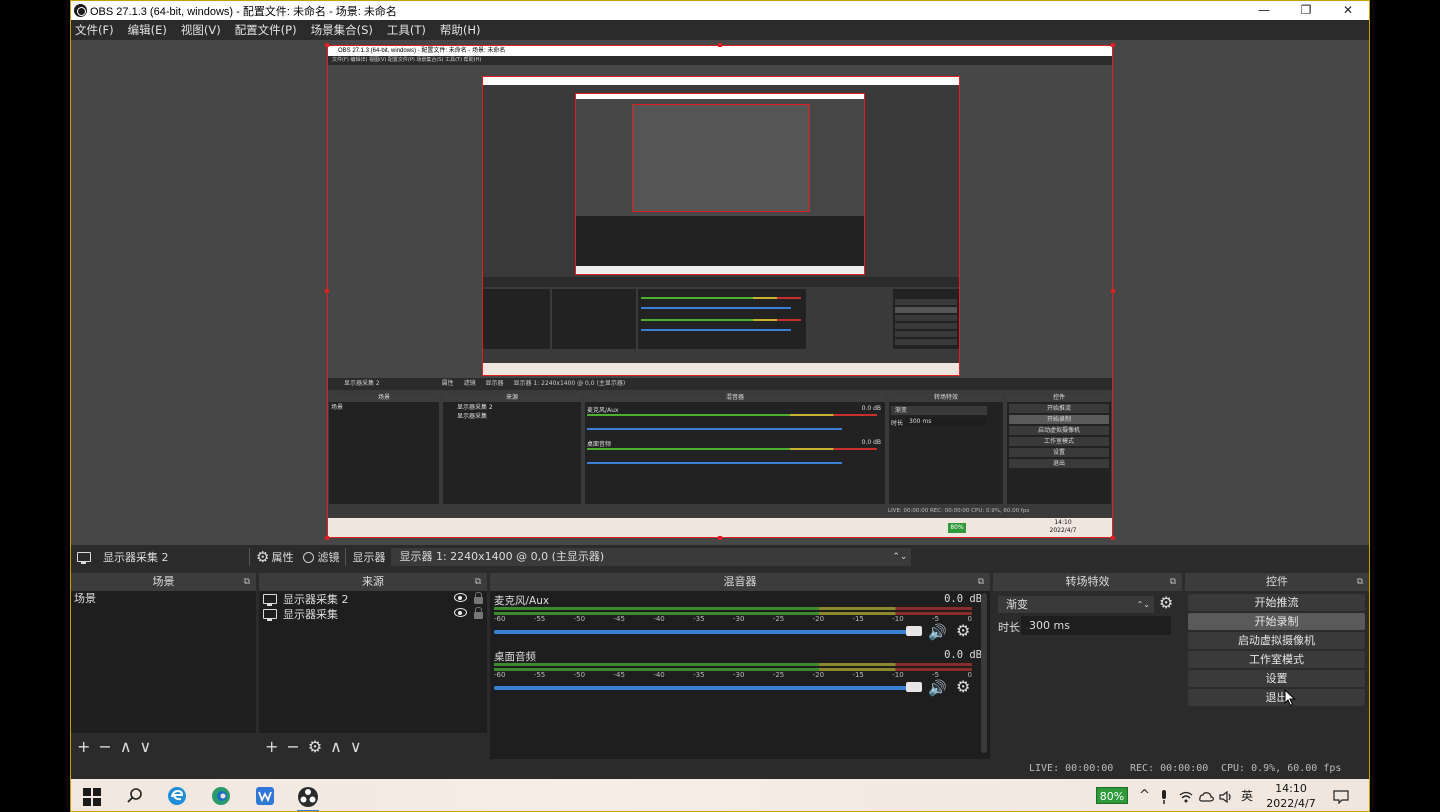  I want to click on nested-props: 属性, so click(447, 383).